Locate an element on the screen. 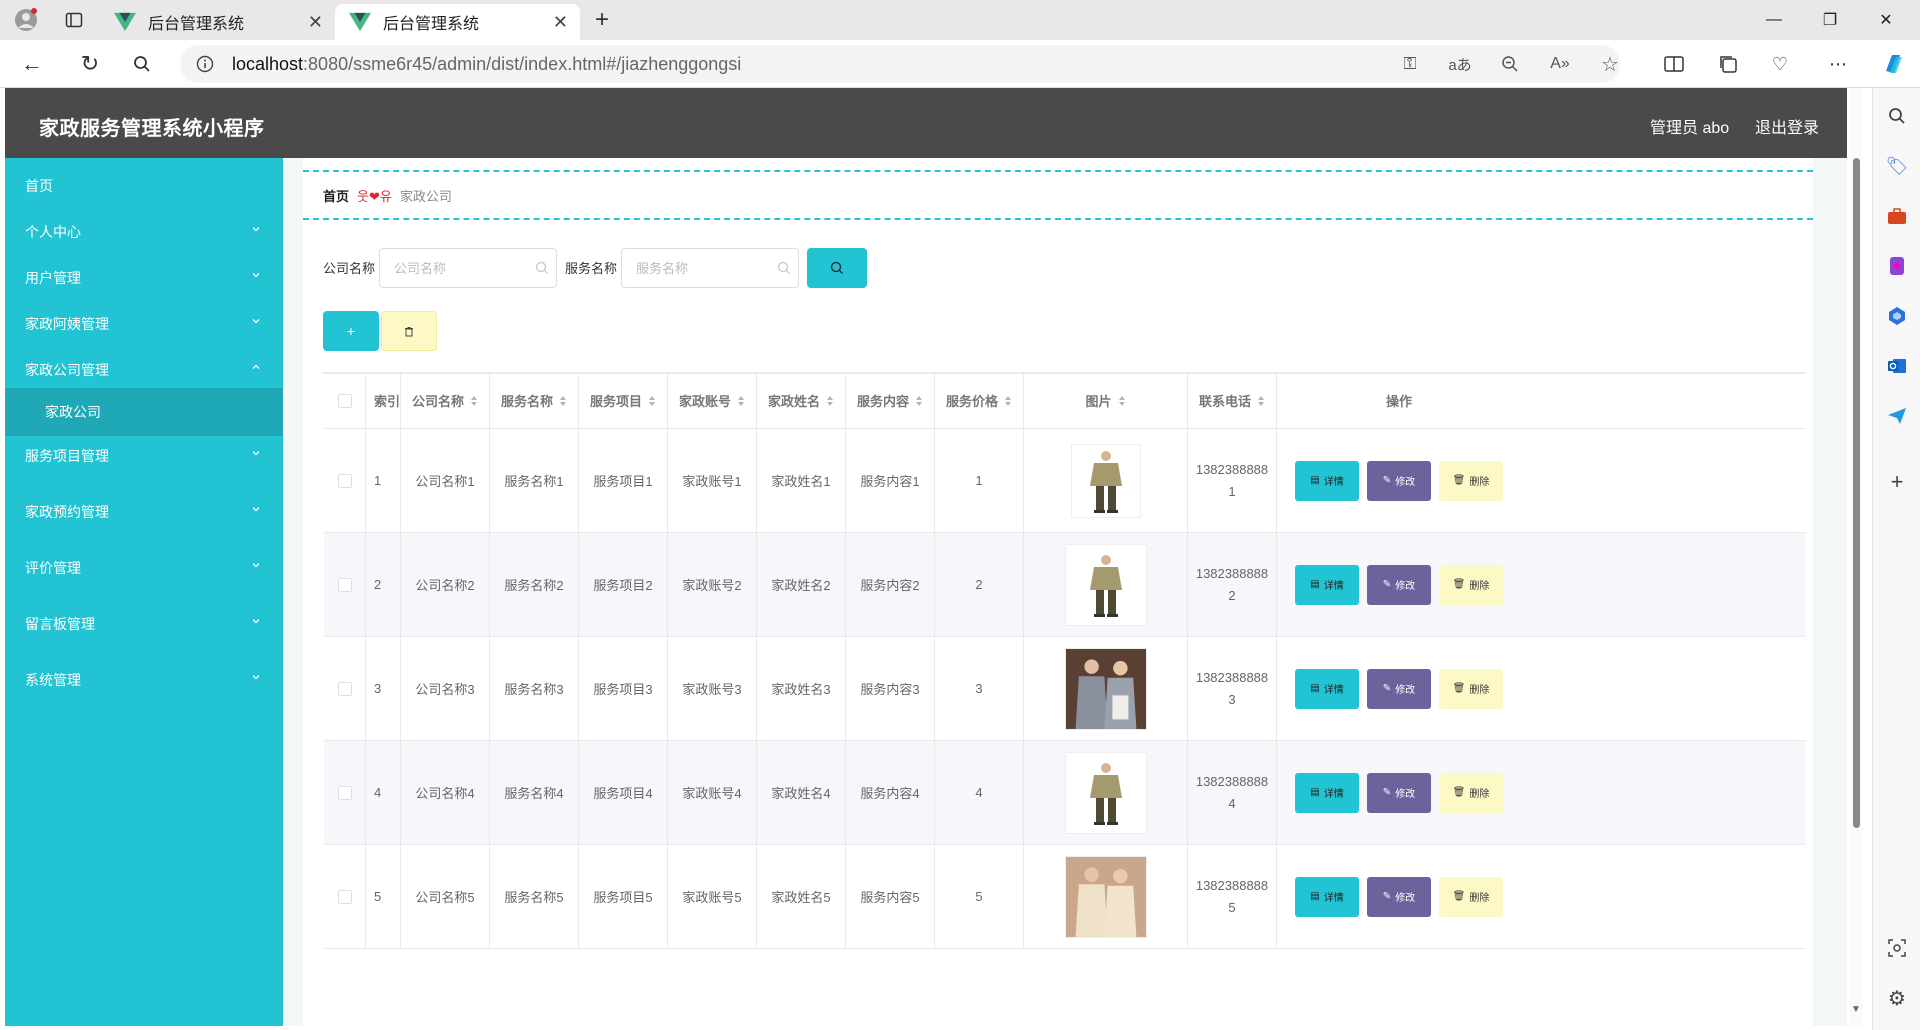  column-header-service: 服务名称 is located at coordinates (534, 400).